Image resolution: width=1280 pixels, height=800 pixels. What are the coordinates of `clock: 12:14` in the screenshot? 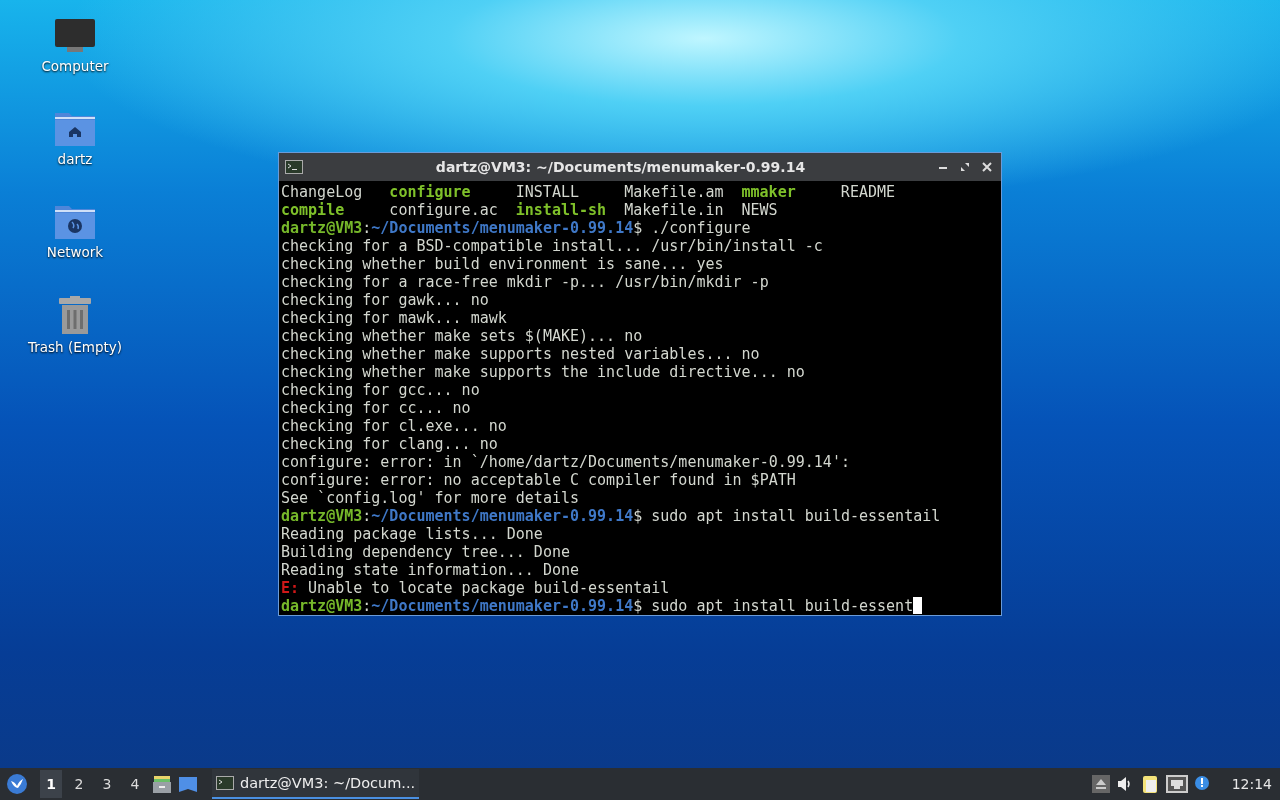 It's located at (1251, 784).